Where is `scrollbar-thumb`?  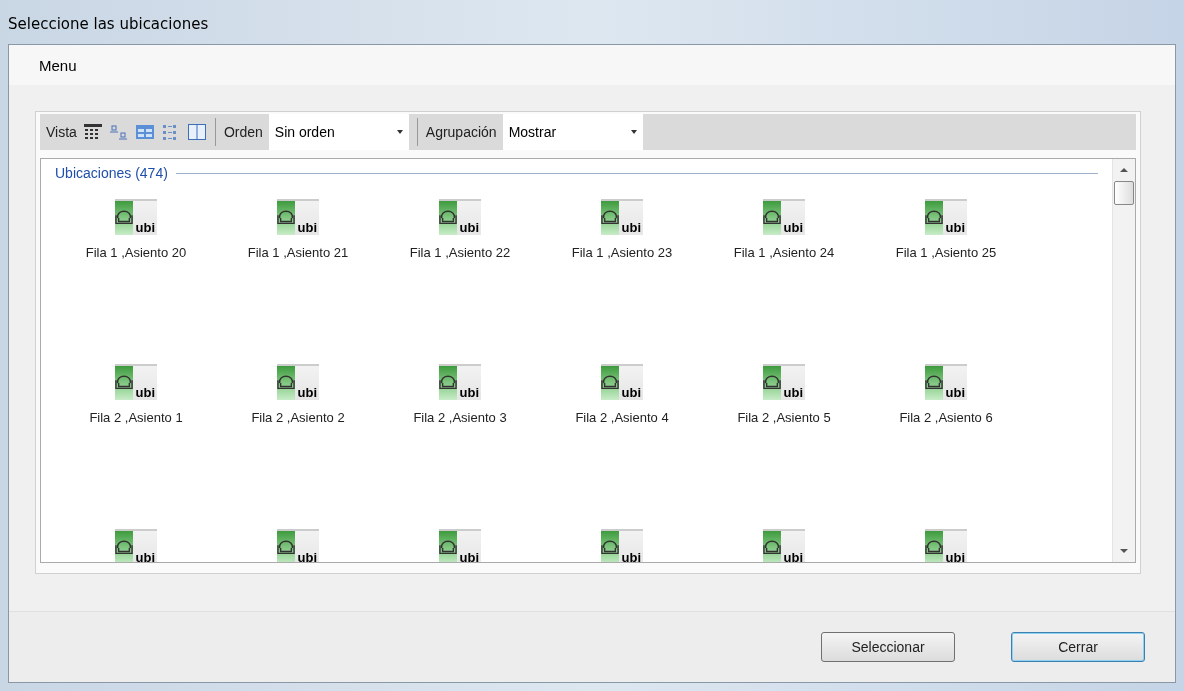 scrollbar-thumb is located at coordinates (1124, 193).